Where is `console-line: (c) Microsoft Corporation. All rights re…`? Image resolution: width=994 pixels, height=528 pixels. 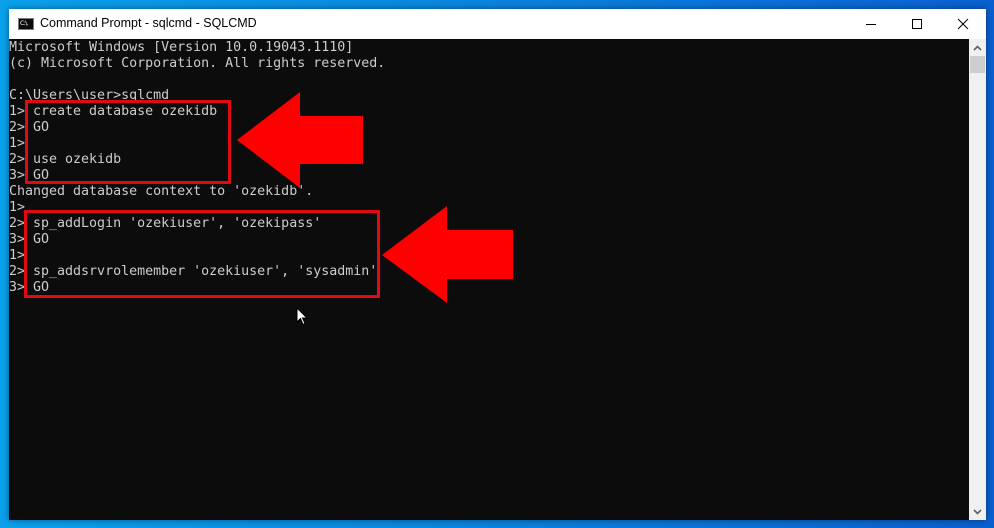 console-line: (c) Microsoft Corporation. All rights re… is located at coordinates (197, 63).